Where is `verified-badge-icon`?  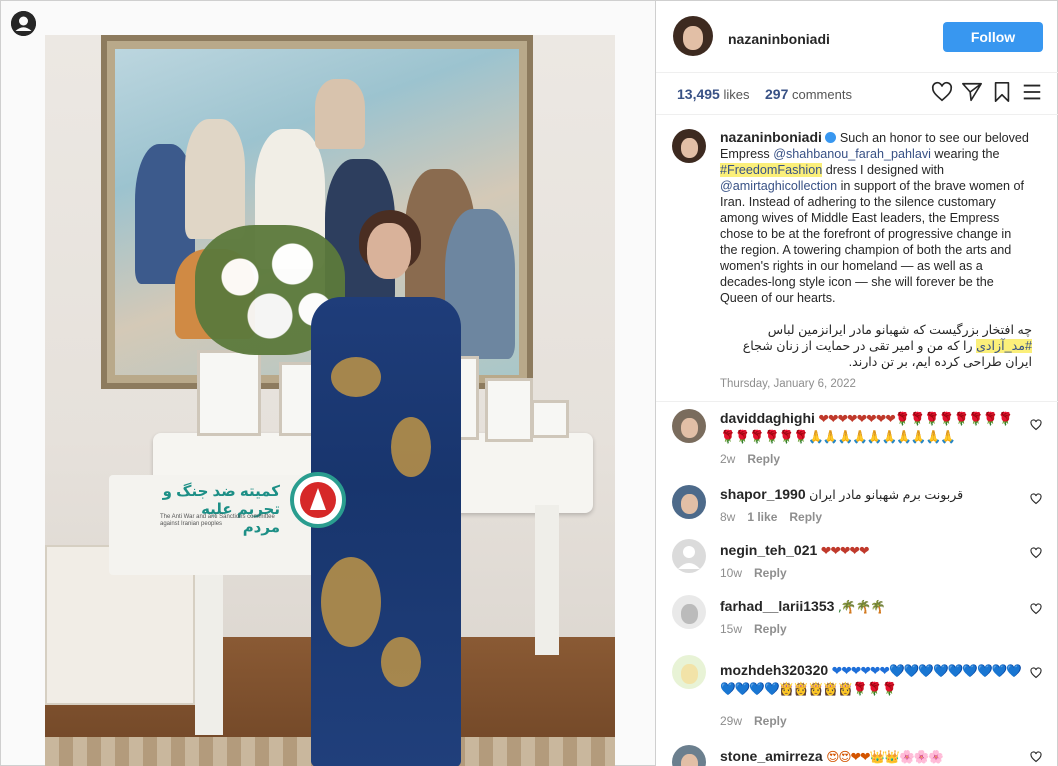 verified-badge-icon is located at coordinates (831, 137).